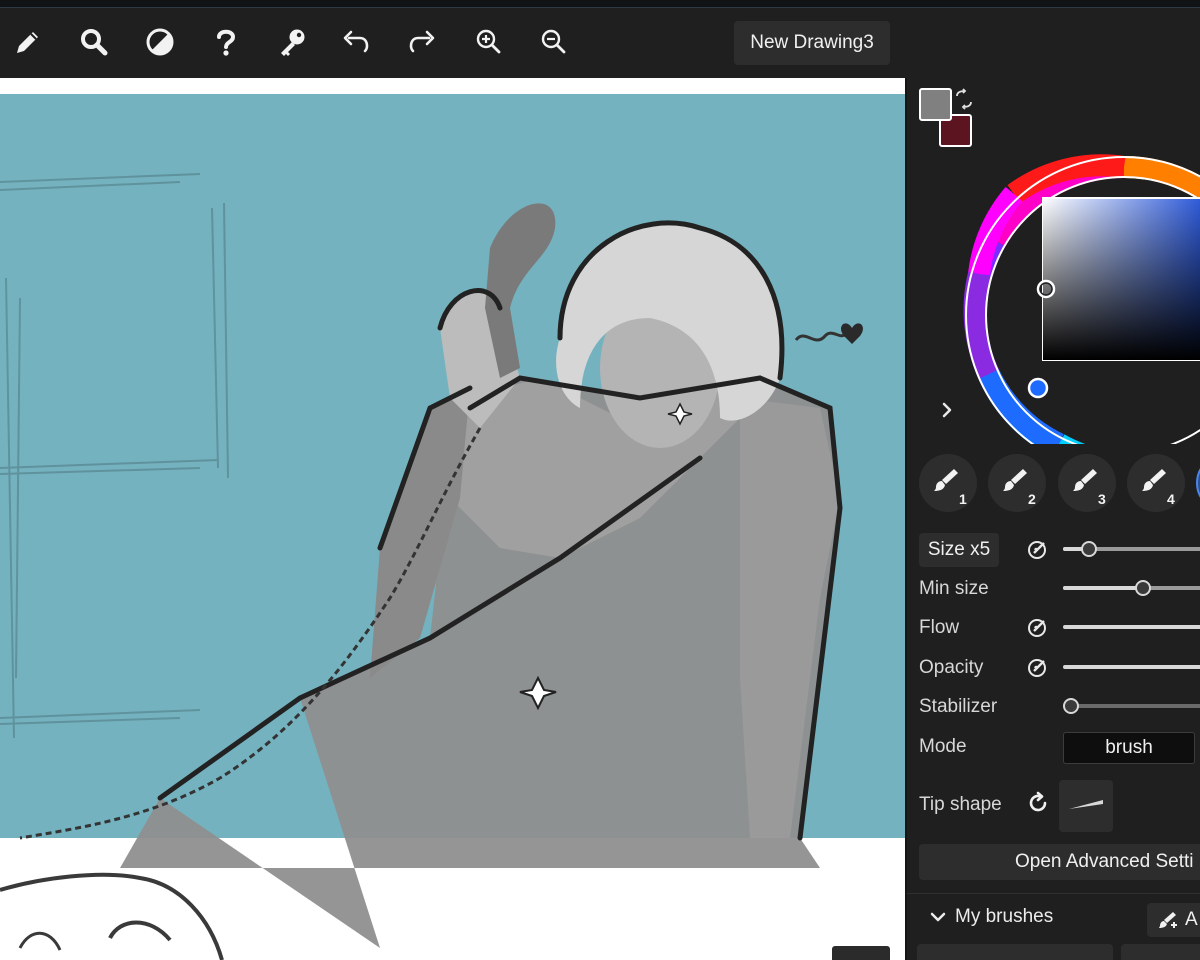  Describe the element at coordinates (951, 667) in the screenshot. I see `opacity-label: Opacity` at that location.